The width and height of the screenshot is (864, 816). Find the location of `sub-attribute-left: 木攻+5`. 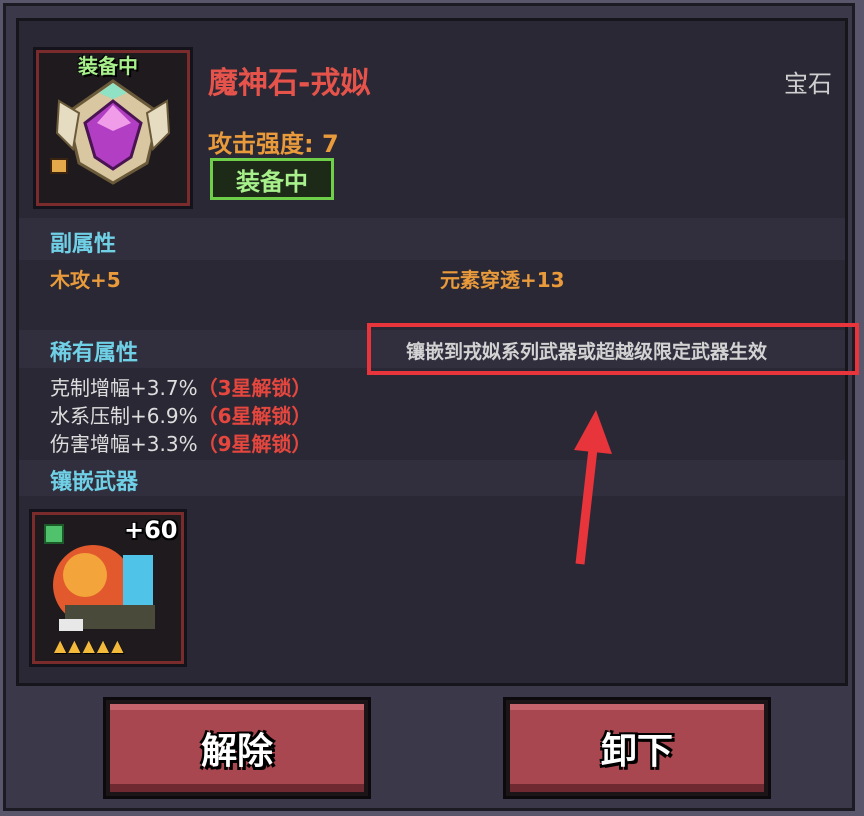

sub-attribute-left: 木攻+5 is located at coordinates (85, 280).